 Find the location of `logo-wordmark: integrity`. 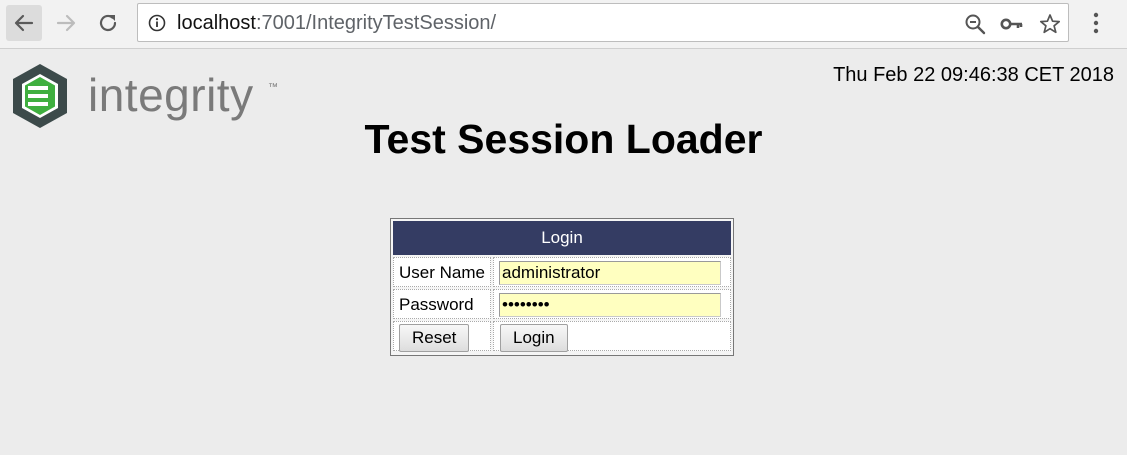

logo-wordmark: integrity is located at coordinates (171, 95).